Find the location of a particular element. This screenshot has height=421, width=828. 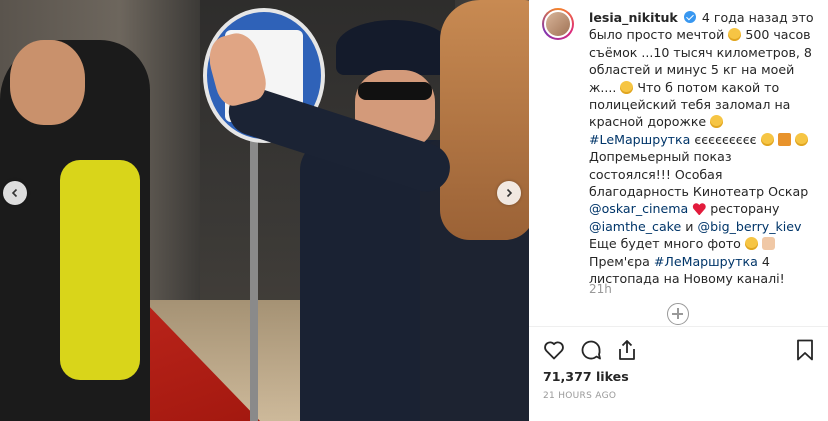

comment-button is located at coordinates (591, 350).